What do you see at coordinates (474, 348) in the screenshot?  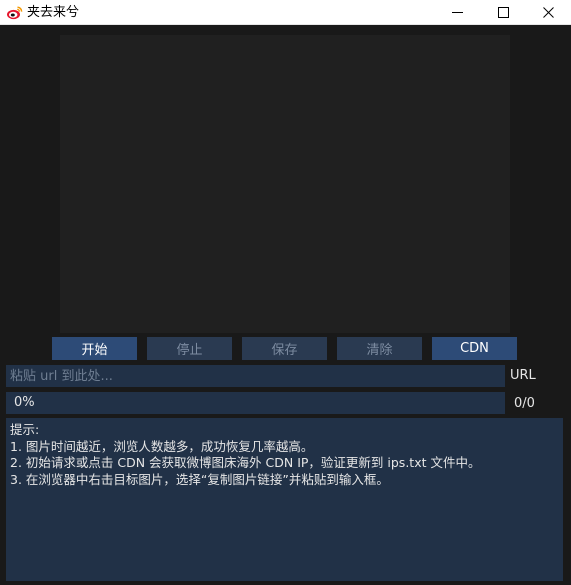 I see `cdn-button: CDN` at bounding box center [474, 348].